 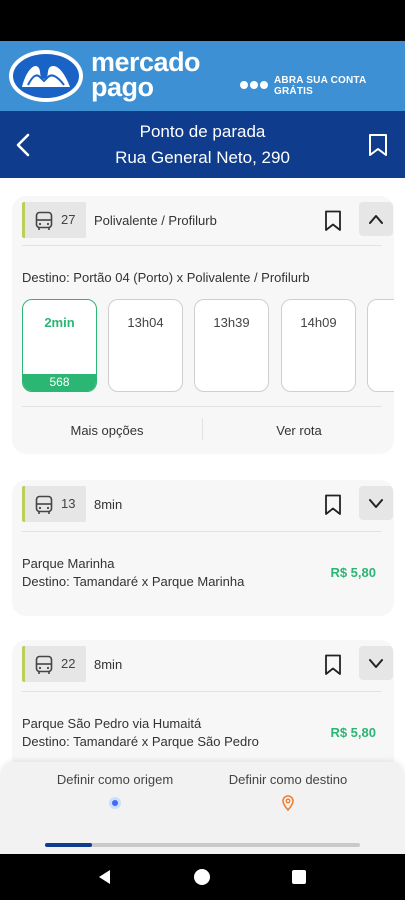 What do you see at coordinates (54, 664) in the screenshot?
I see `route-badge: 22` at bounding box center [54, 664].